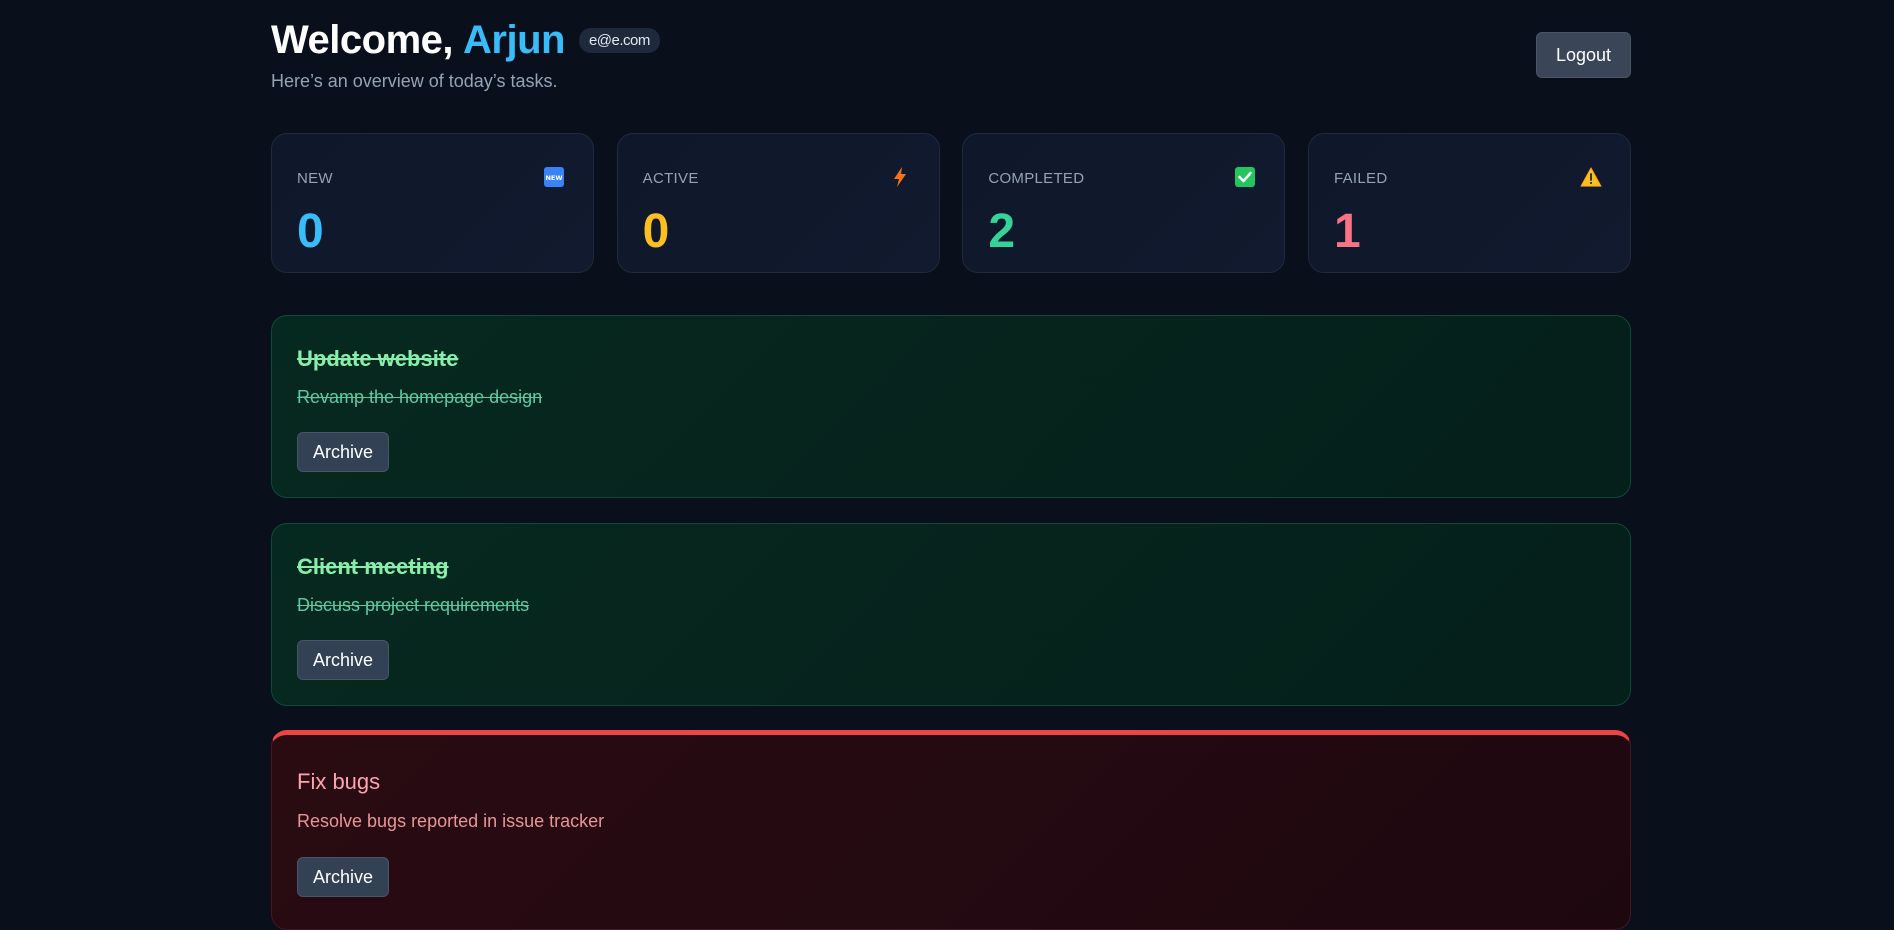 The image size is (1894, 930). What do you see at coordinates (378, 358) in the screenshot?
I see `task-title: Update website` at bounding box center [378, 358].